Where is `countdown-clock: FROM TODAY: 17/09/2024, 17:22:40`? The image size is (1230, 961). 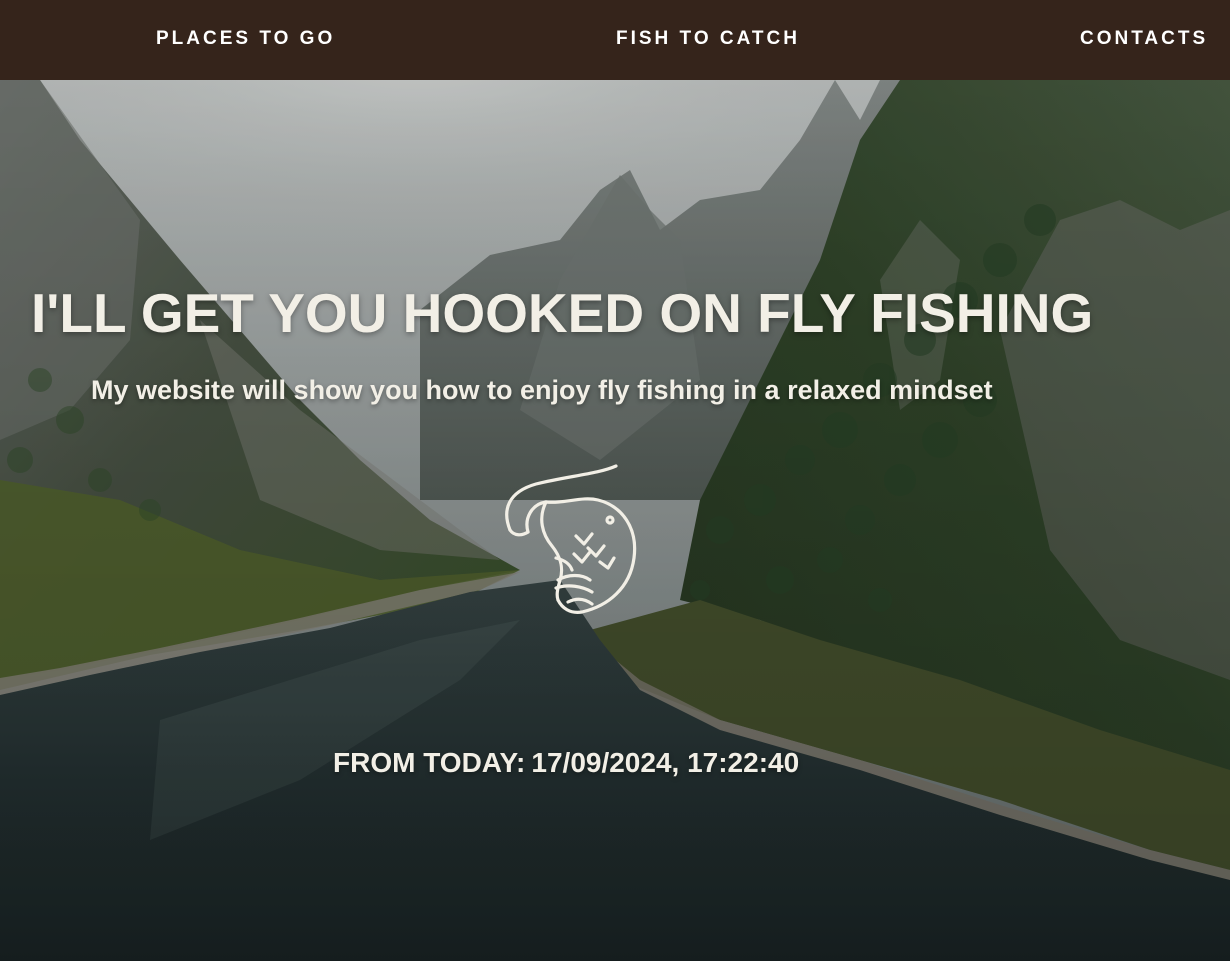 countdown-clock: FROM TODAY: 17/09/2024, 17:22:40 is located at coordinates (566, 763).